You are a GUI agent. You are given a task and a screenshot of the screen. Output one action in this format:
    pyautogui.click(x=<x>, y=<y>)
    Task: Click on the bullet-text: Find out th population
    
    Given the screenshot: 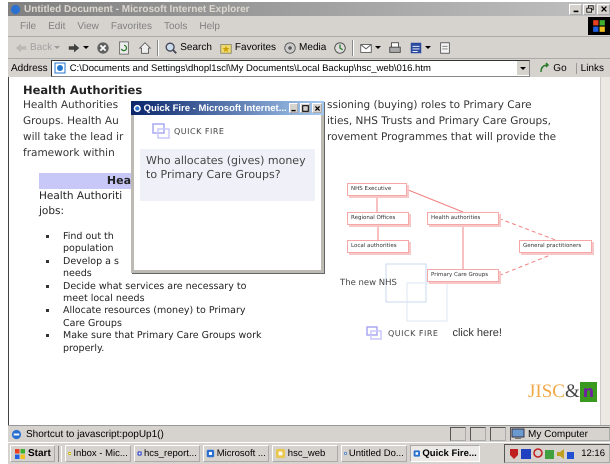 What is the action you would take?
    pyautogui.click(x=88, y=243)
    